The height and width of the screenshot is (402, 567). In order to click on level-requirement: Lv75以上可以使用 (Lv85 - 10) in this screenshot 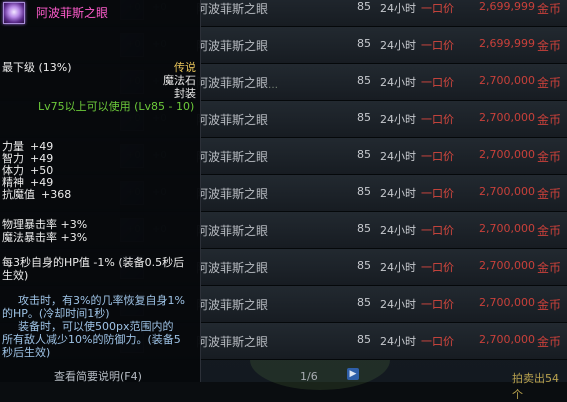, I will do `click(116, 106)`.